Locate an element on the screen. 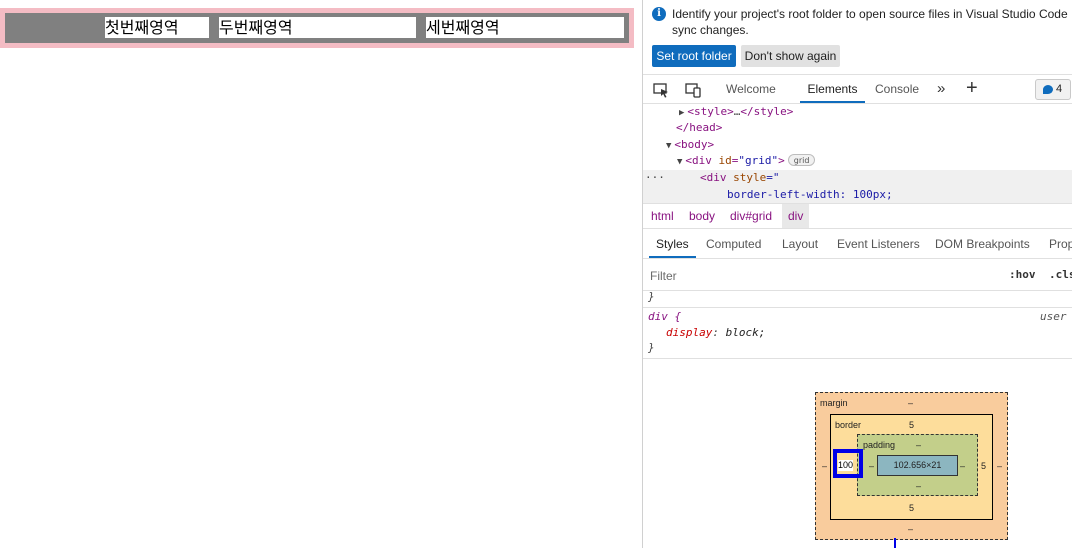 This screenshot has height=548, width=1072. more-actions-icon: ··· is located at coordinates (655, 178).